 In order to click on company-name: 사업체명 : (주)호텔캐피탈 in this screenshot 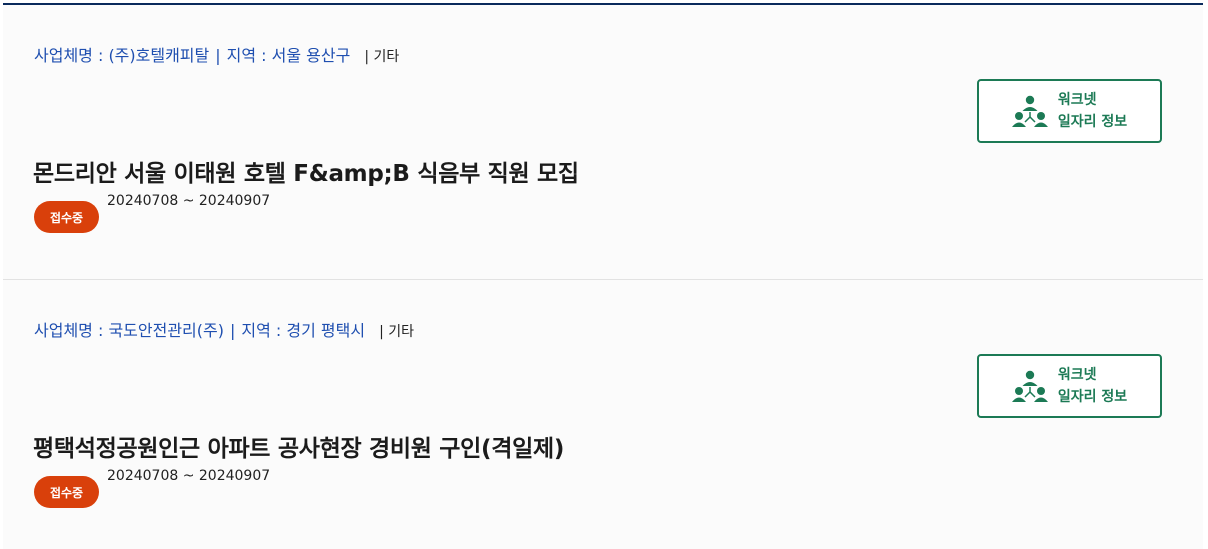, I will do `click(122, 55)`.